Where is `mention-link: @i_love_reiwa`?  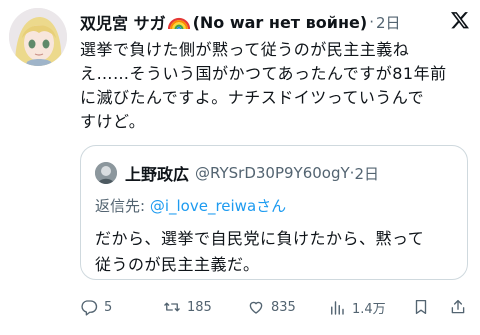
mention-link: @i_love_reiwa is located at coordinates (203, 206).